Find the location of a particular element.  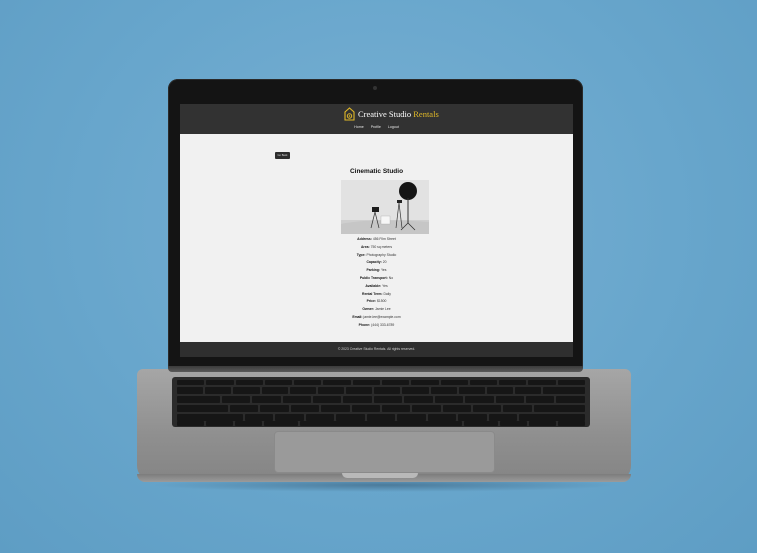

detail-capacity: Capacity: 20 is located at coordinates (376, 262).